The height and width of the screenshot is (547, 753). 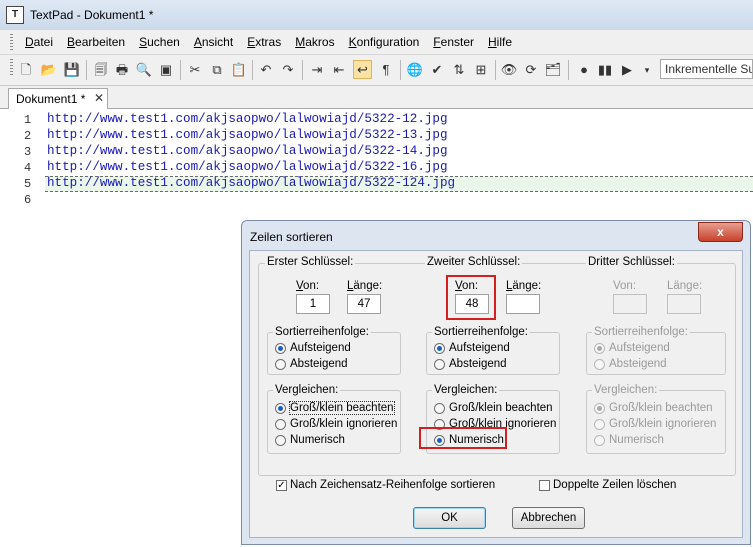 What do you see at coordinates (453, 42) in the screenshot?
I see `menu-fenster: Fenster` at bounding box center [453, 42].